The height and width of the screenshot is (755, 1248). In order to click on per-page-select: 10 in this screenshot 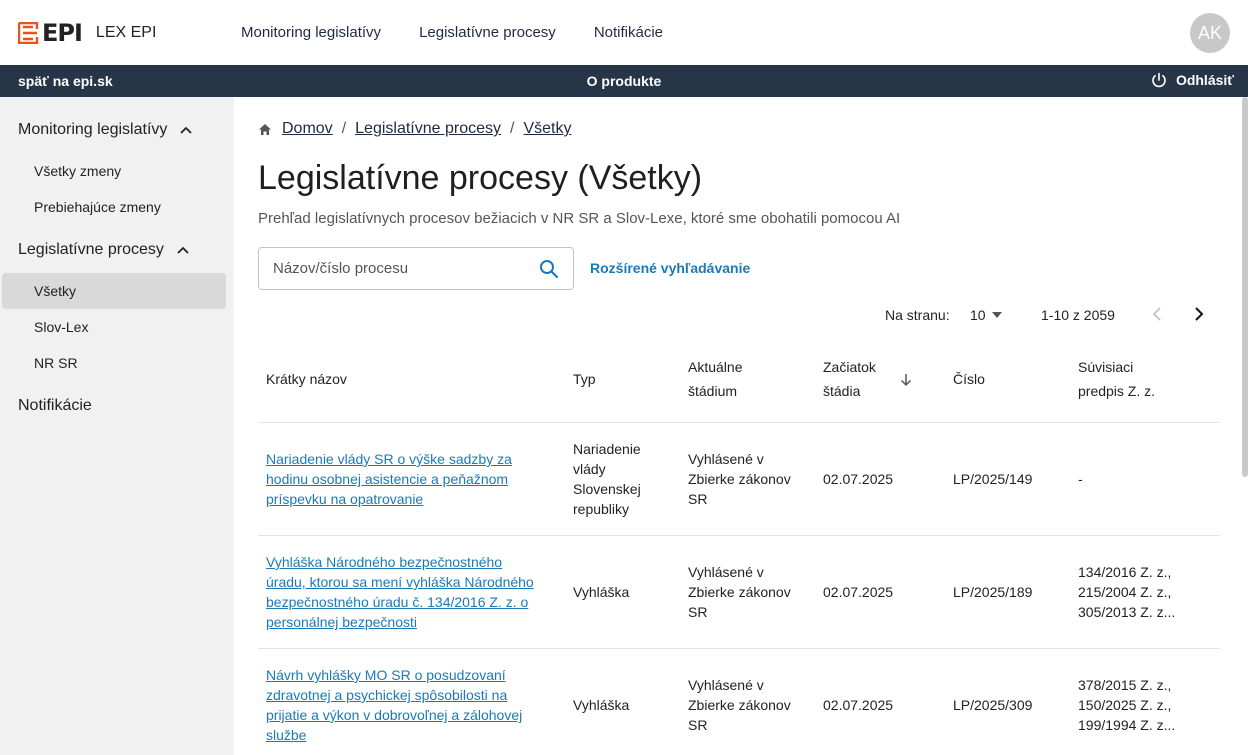, I will do `click(986, 315)`.